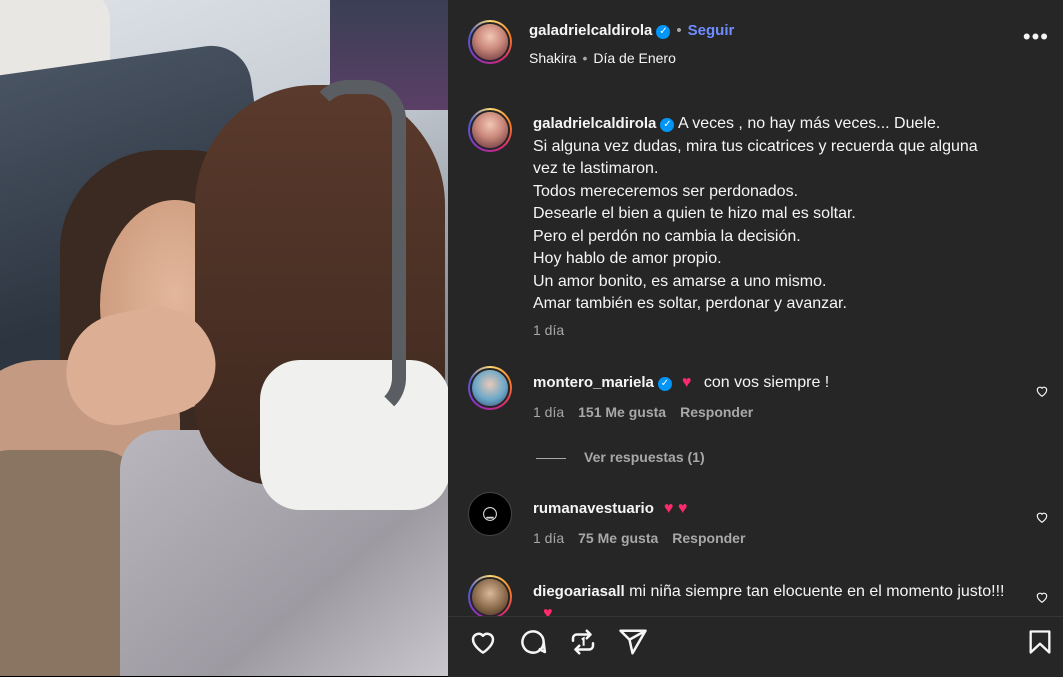 The height and width of the screenshot is (677, 1063). Describe the element at coordinates (357, 249) in the screenshot. I see `headphones` at that location.